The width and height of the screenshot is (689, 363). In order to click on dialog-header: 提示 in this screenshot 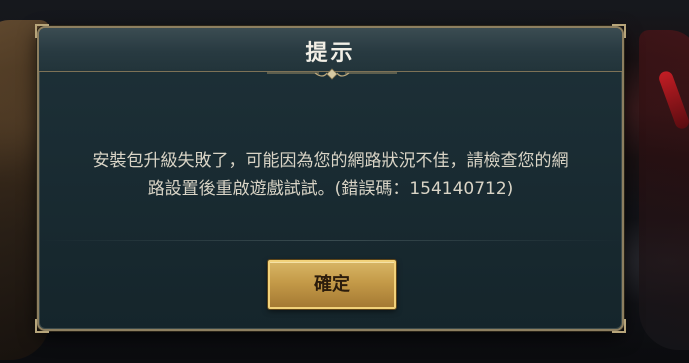, I will do `click(330, 50)`.